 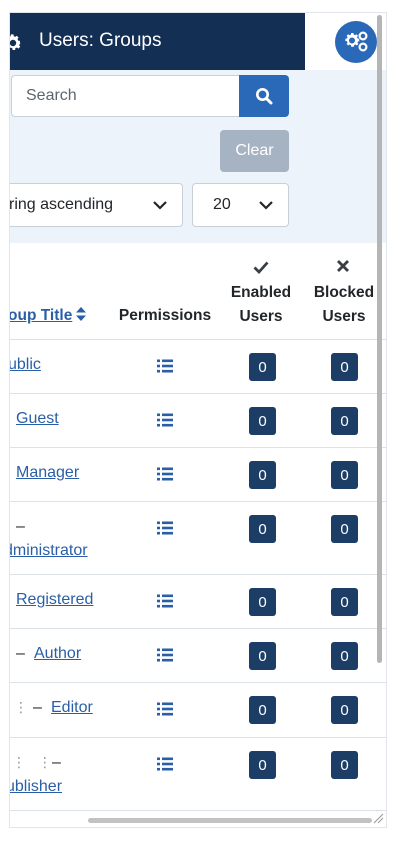 What do you see at coordinates (62, 204) in the screenshot?
I see `ordering-value: ring ascending` at bounding box center [62, 204].